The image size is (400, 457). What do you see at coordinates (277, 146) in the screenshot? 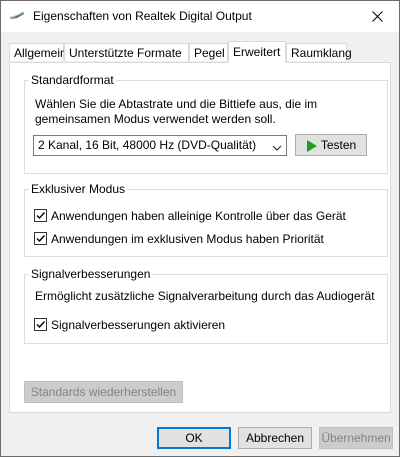
I see `chevron-down-icon` at bounding box center [277, 146].